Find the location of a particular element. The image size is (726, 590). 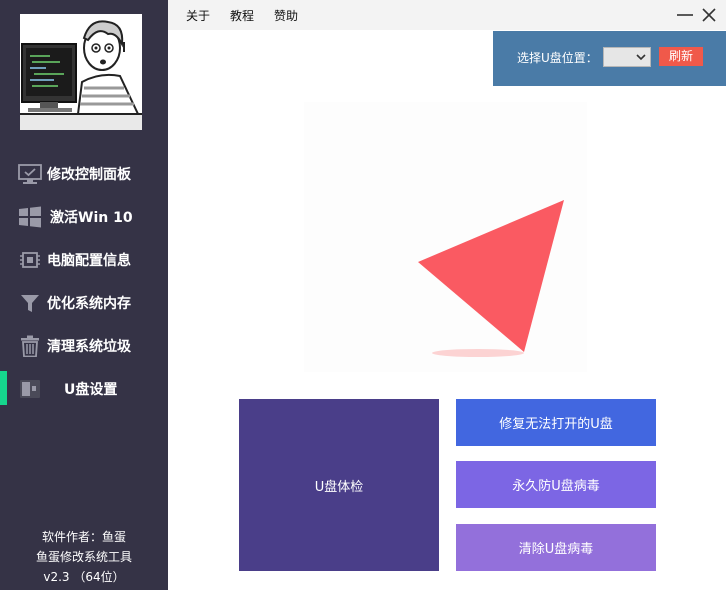

windows-logo-icon is located at coordinates (30, 217).